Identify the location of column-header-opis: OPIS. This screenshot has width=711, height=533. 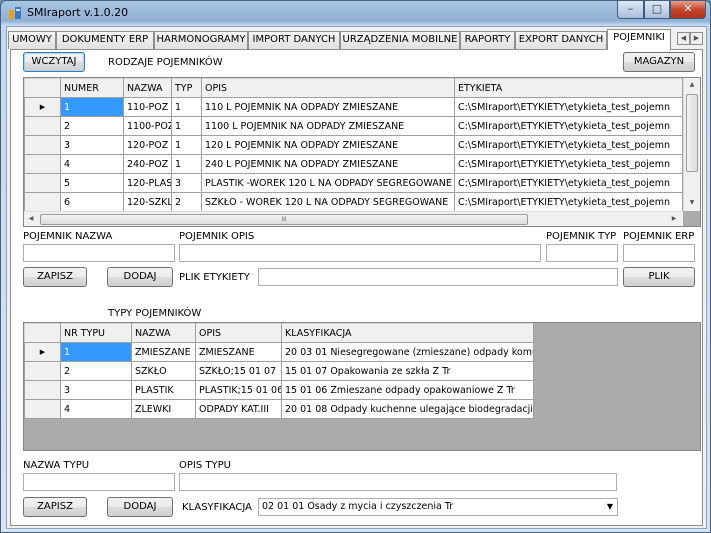
(328, 88).